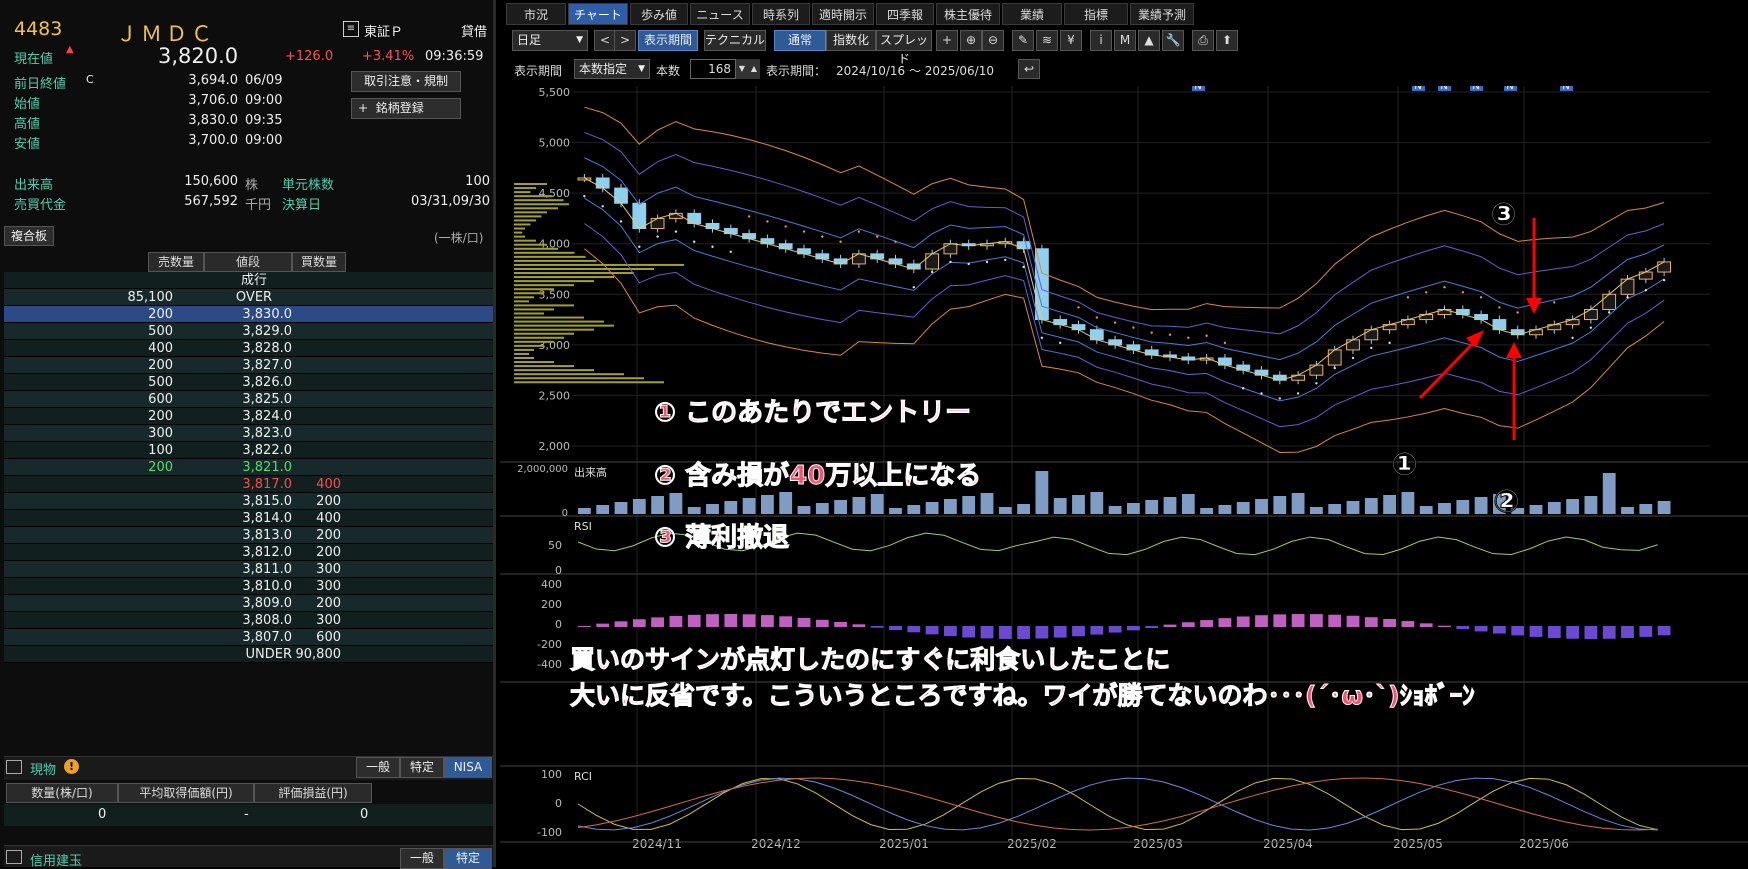  Describe the element at coordinates (378, 767) in the screenshot. I see `holdings-tab-general: 一般` at that location.